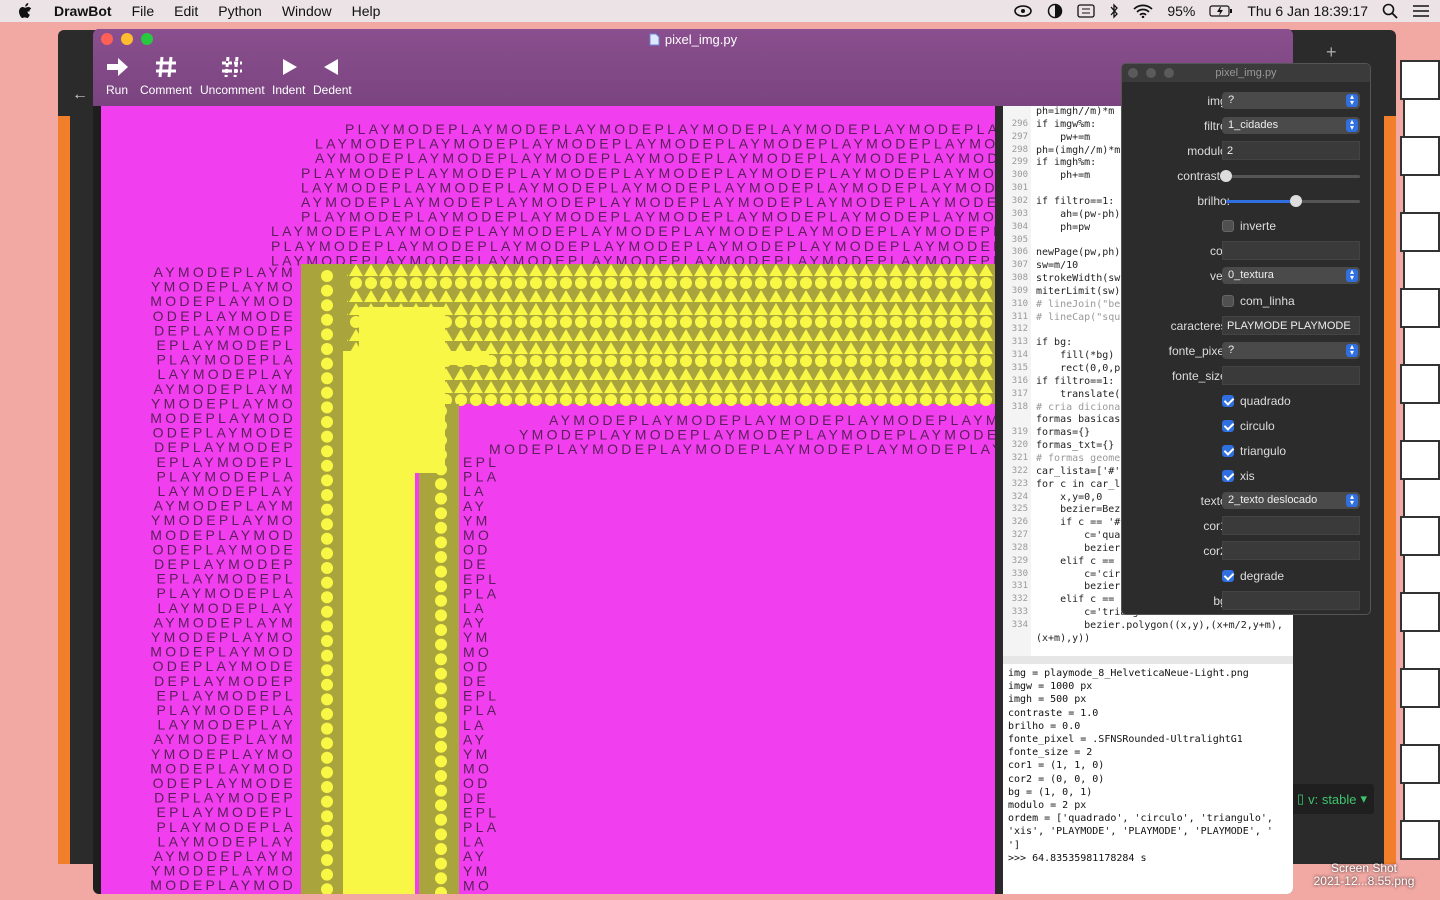 This screenshot has height=900, width=1440. I want to click on circulo-checkbox, so click(1228, 426).